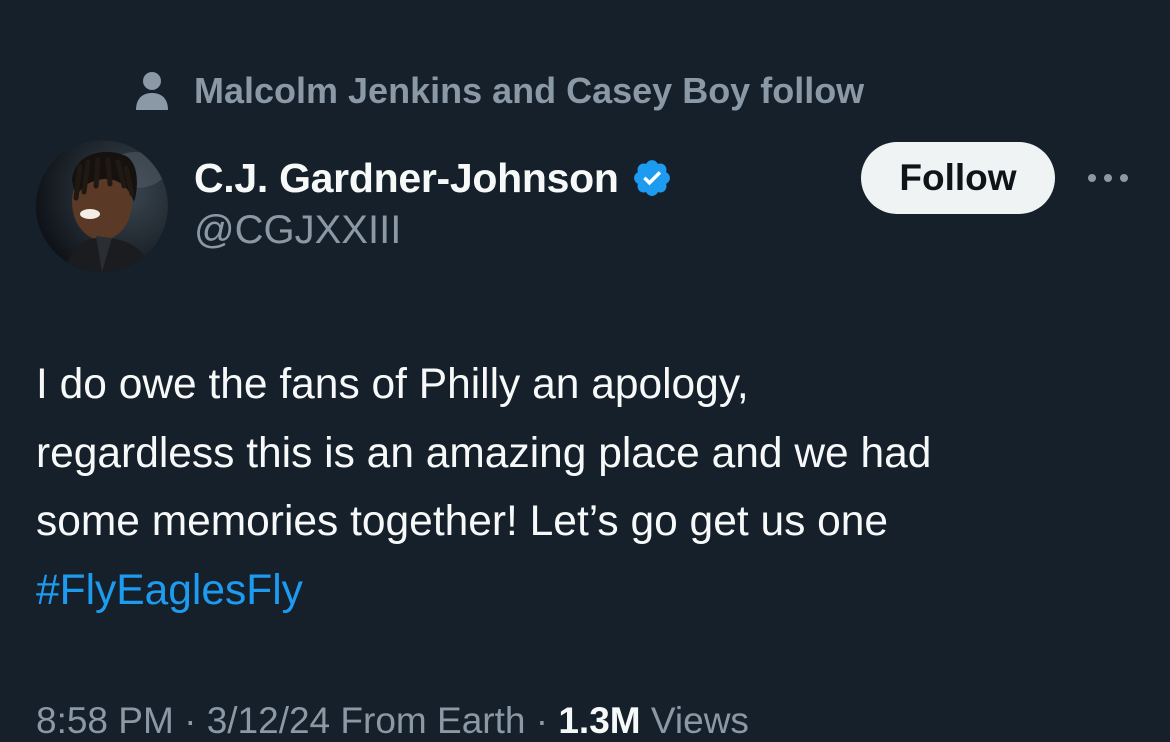  I want to click on verified-badge-icon, so click(652, 178).